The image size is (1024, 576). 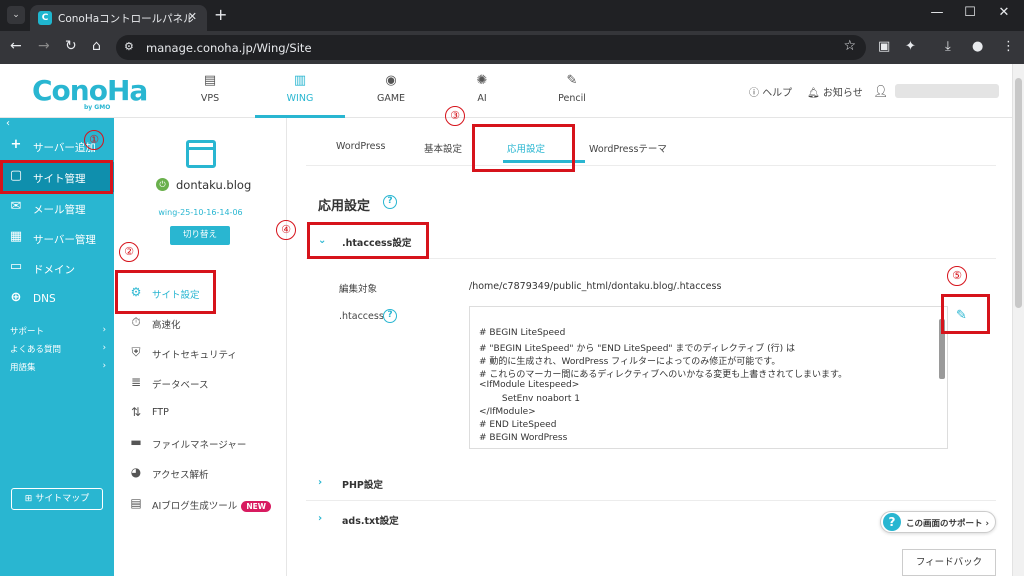 What do you see at coordinates (199, 445) in the screenshot?
I see `menu-label: ファイルマネージャー` at bounding box center [199, 445].